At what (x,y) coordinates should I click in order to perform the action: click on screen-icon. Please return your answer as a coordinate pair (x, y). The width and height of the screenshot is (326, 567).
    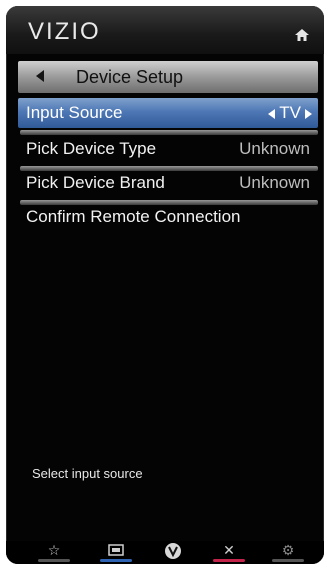
    Looking at the image, I should click on (116, 550).